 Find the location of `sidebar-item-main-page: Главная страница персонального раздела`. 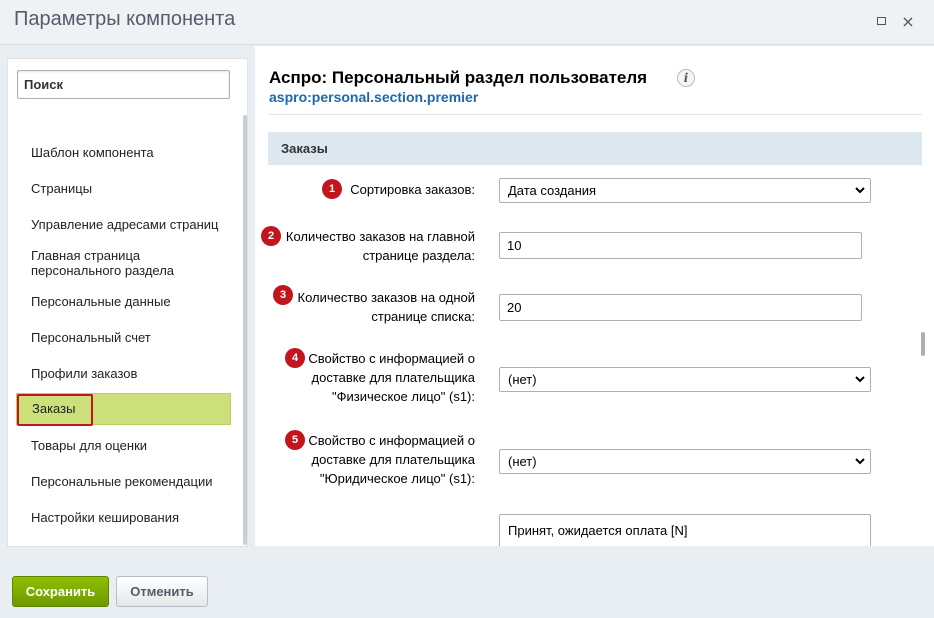

sidebar-item-main-page: Главная страница персонального раздела is located at coordinates (123, 263).